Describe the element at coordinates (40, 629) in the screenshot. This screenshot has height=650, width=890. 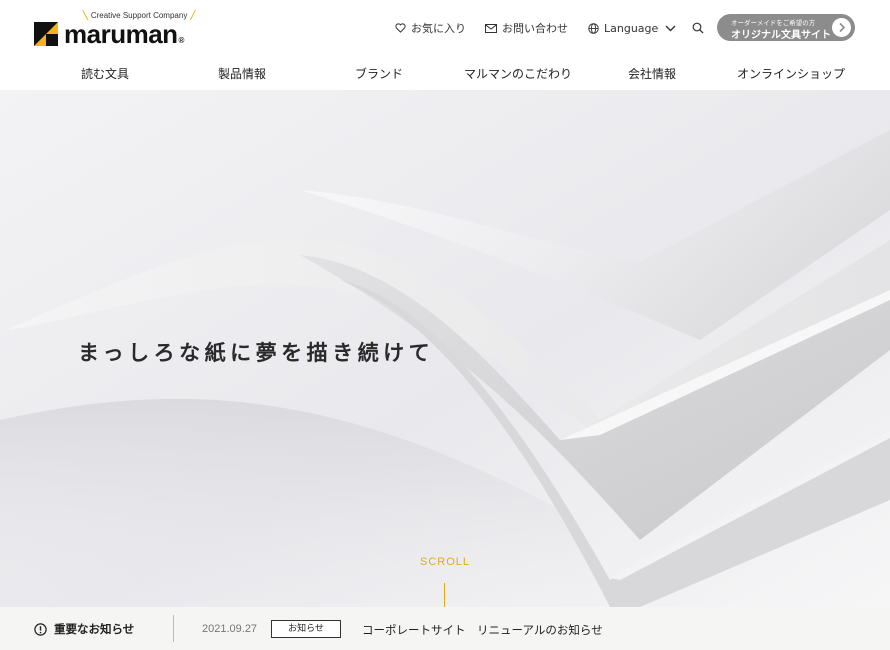
I see `alert-icon` at that location.